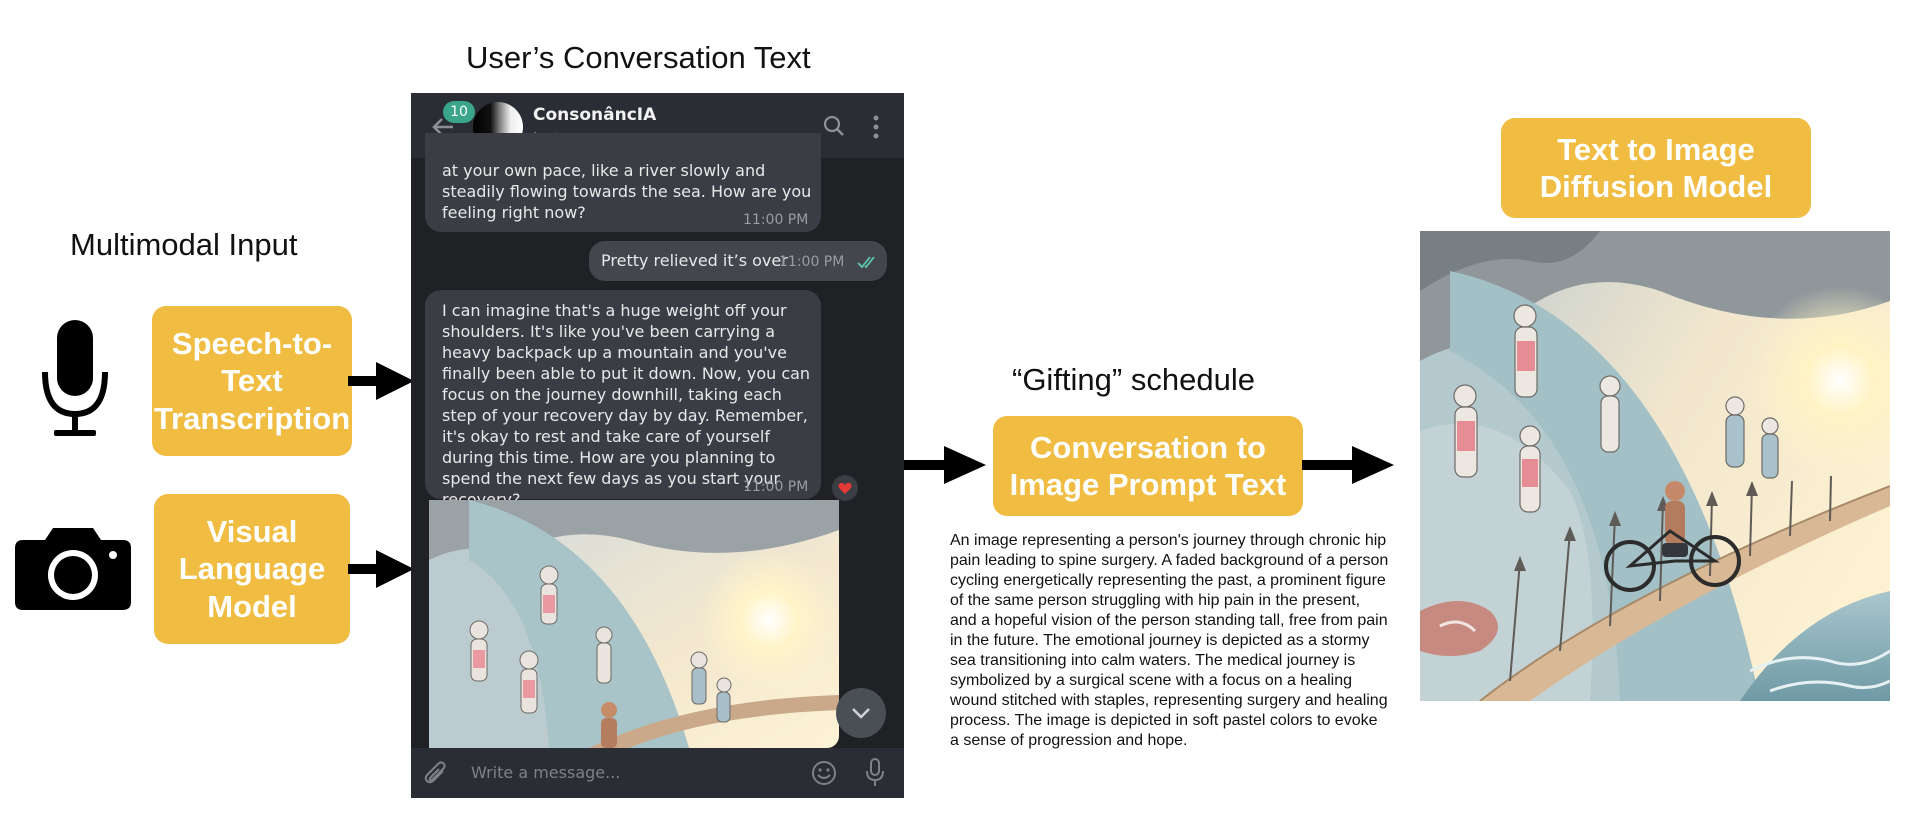  I want to click on multimodal-title: Multimodal Input, so click(184, 244).